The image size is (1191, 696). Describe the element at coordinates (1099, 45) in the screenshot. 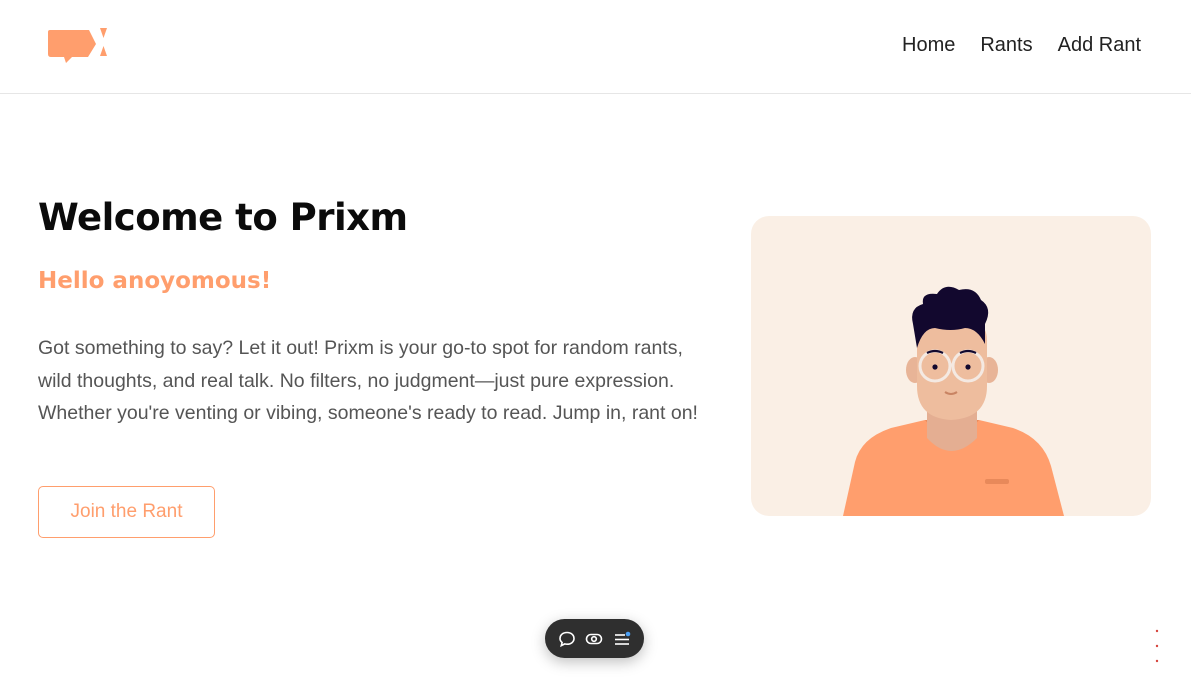

I see `nav-link-add-rant: Add Rant` at that location.